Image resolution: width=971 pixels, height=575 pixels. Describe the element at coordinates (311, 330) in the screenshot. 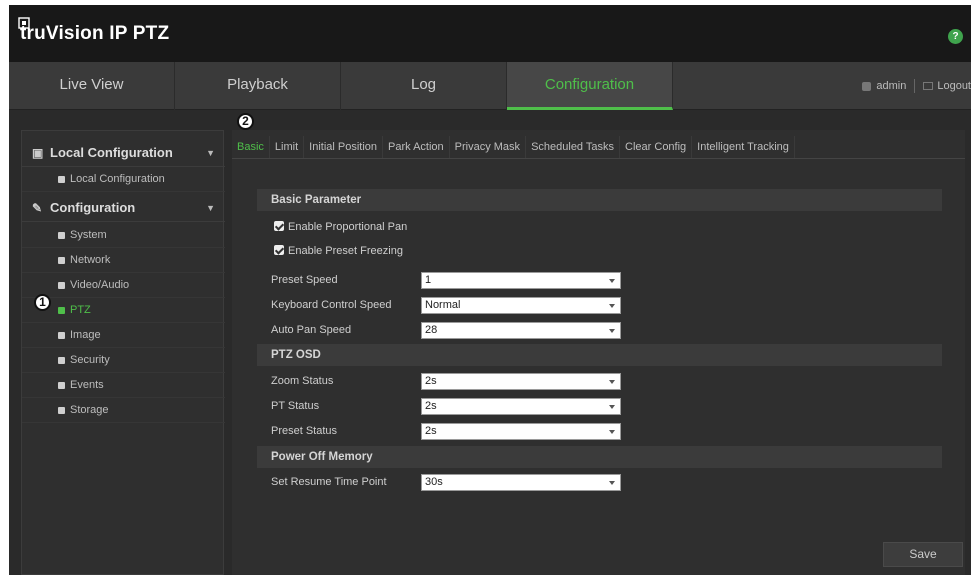

I see `auto-pan-speed-label: Auto Pan Speed` at that location.